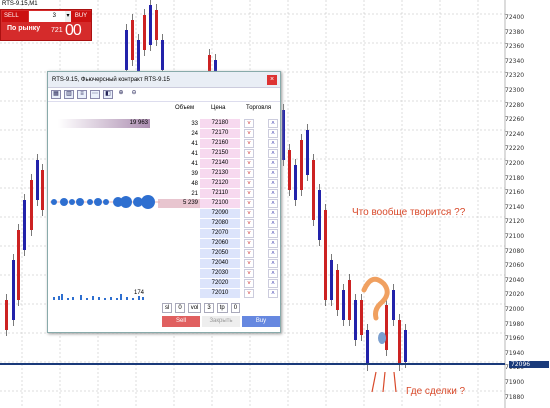 The image size is (550, 408). What do you see at coordinates (220, 233) in the screenshot?
I see `row-price: 72070` at bounding box center [220, 233].